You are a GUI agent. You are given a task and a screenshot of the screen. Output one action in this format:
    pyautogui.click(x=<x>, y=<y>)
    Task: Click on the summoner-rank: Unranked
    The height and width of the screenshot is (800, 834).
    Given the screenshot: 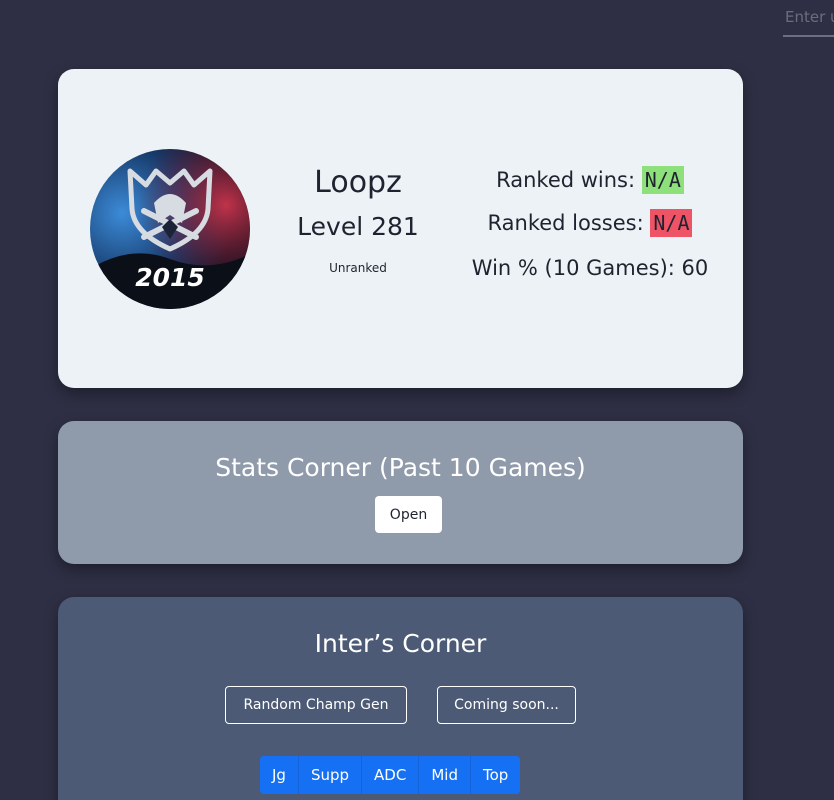 What is the action you would take?
    pyautogui.click(x=358, y=268)
    